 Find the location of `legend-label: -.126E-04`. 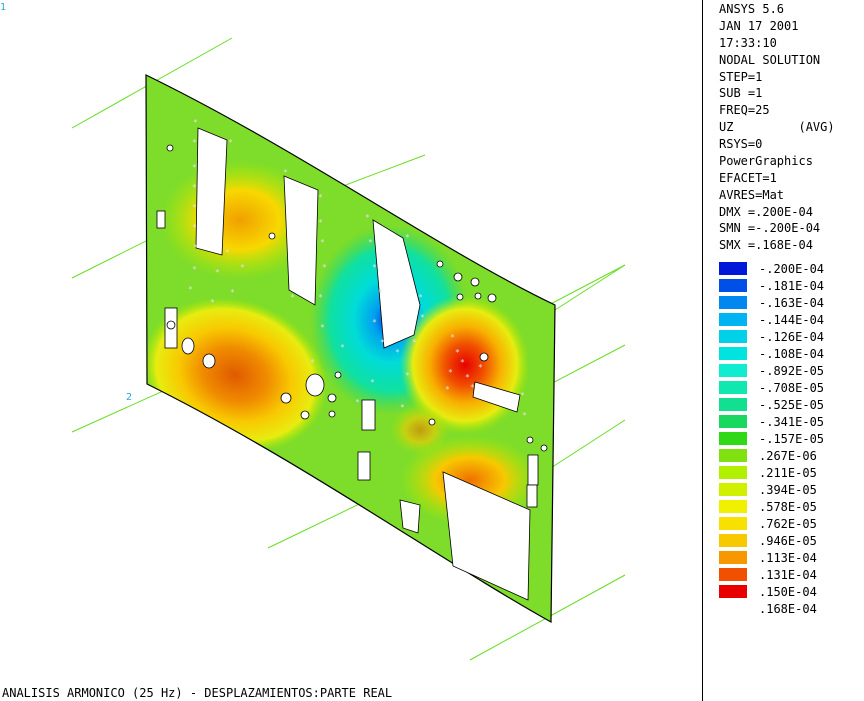

legend-label: -.126E-04 is located at coordinates (792, 337).